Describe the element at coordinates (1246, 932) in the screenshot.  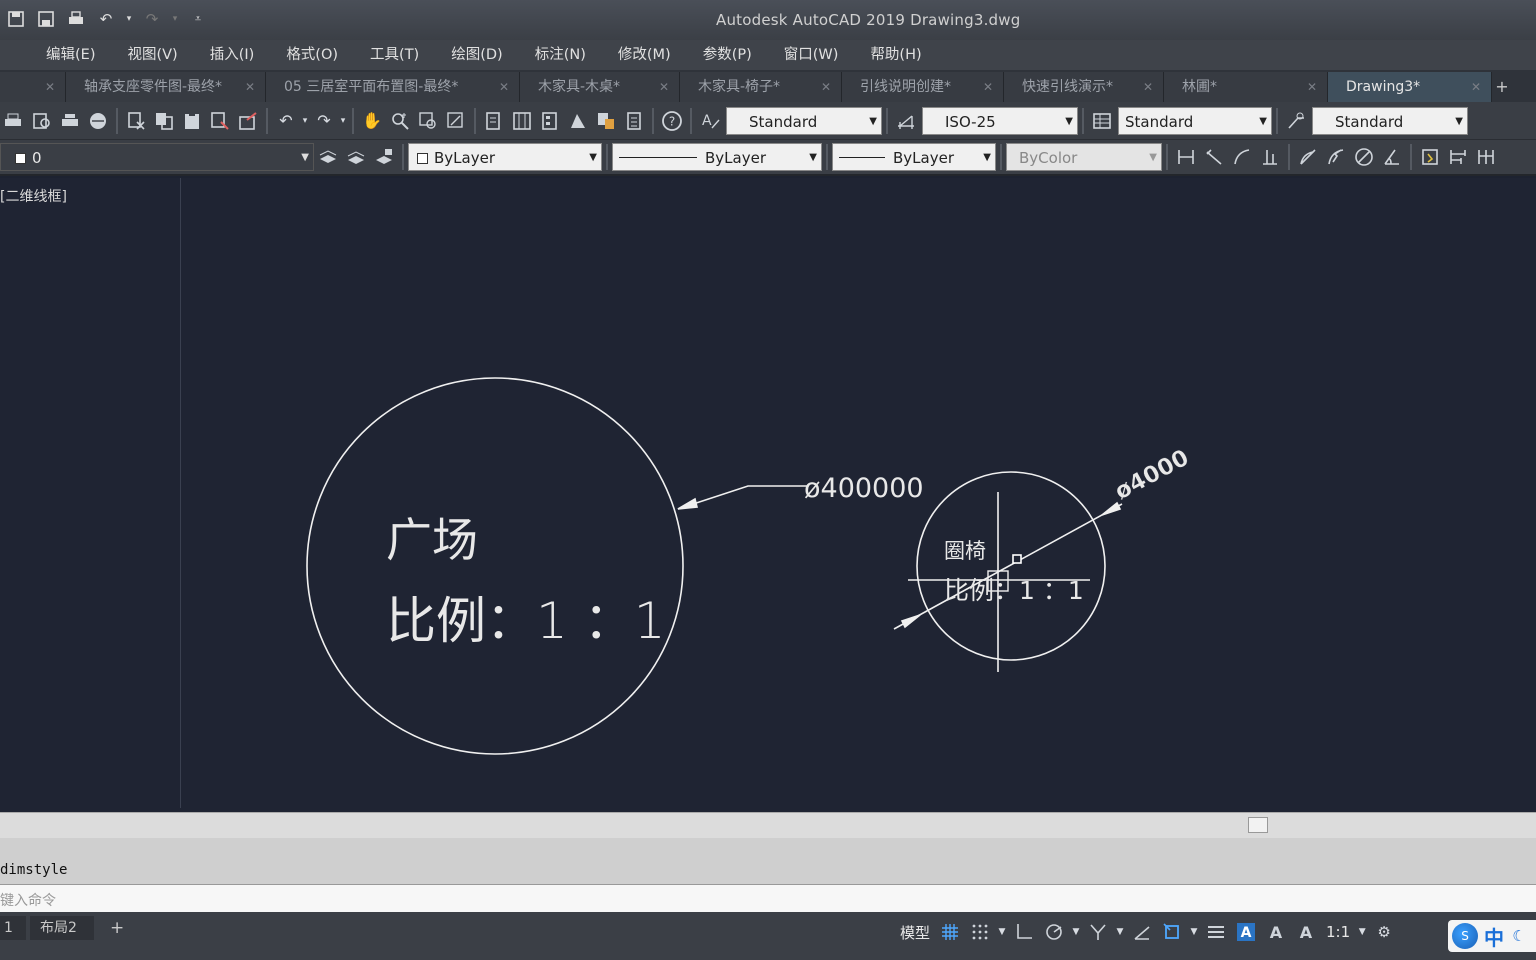
I see `annotation-visibility-icon: A` at that location.